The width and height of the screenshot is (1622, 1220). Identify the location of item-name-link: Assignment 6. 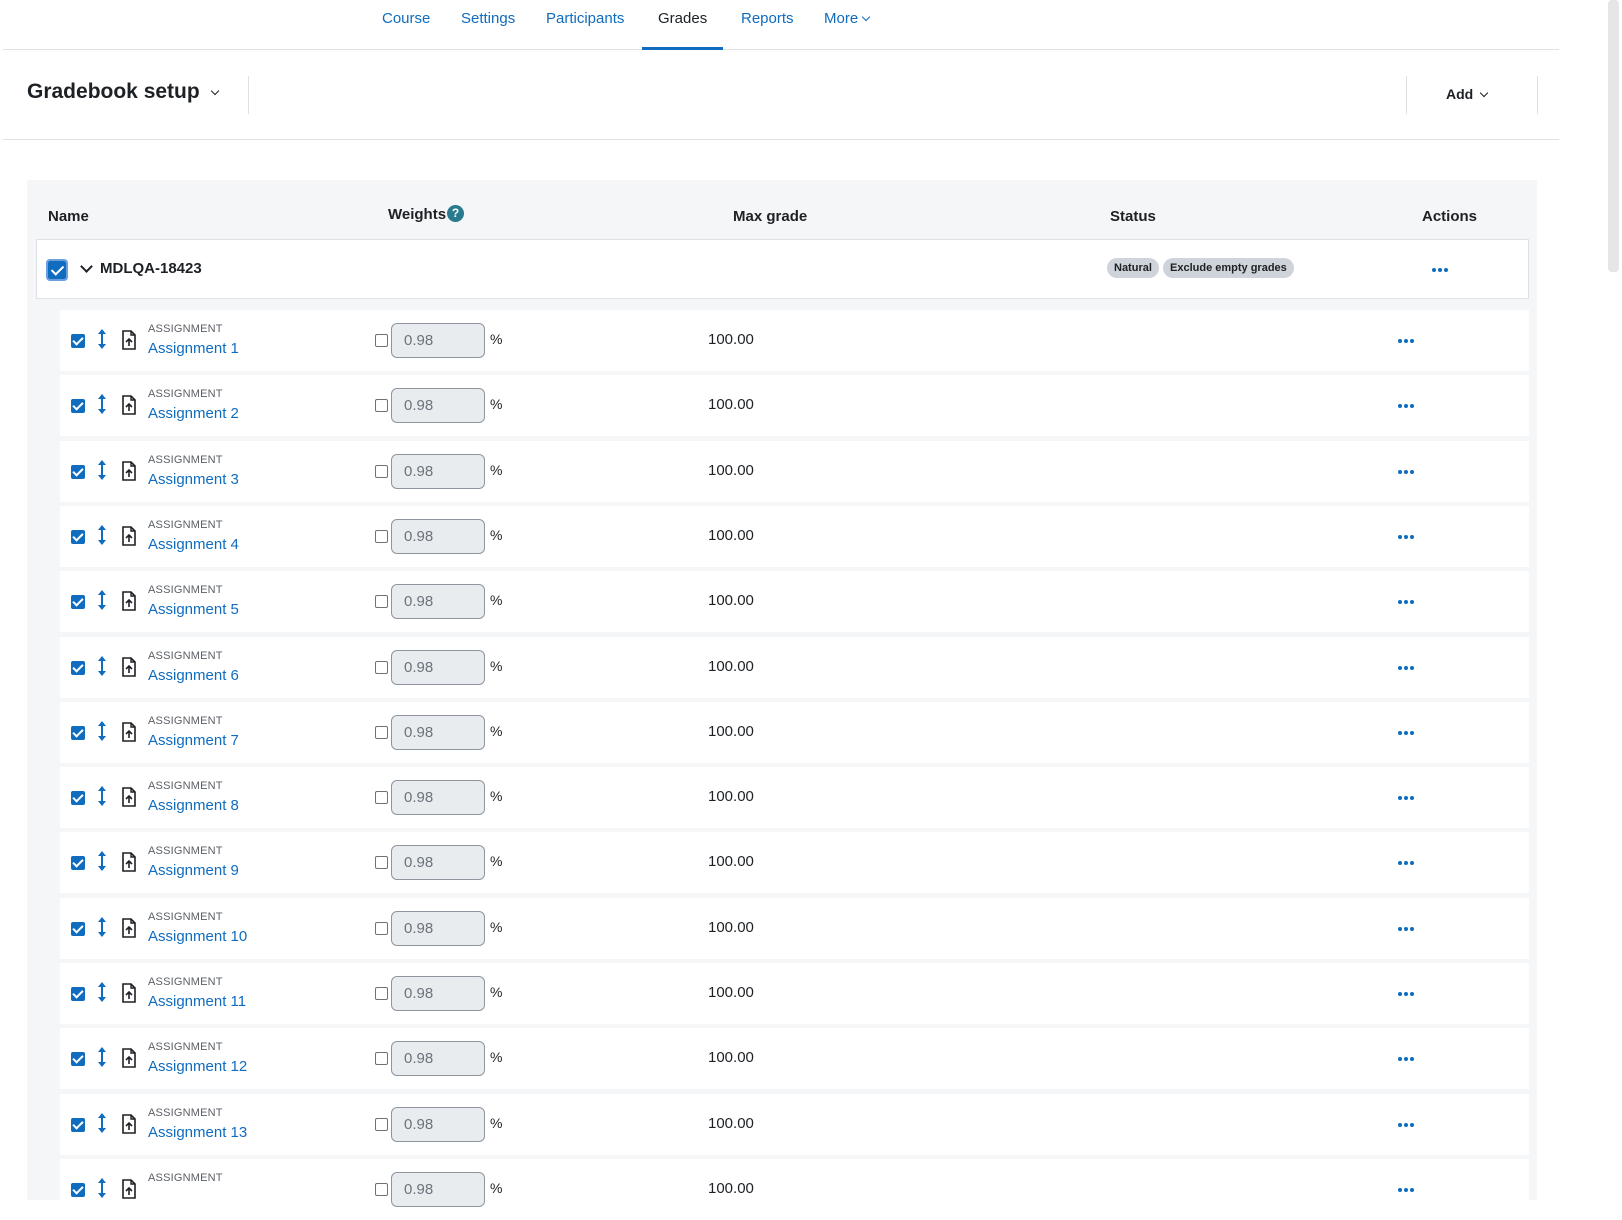
(193, 675).